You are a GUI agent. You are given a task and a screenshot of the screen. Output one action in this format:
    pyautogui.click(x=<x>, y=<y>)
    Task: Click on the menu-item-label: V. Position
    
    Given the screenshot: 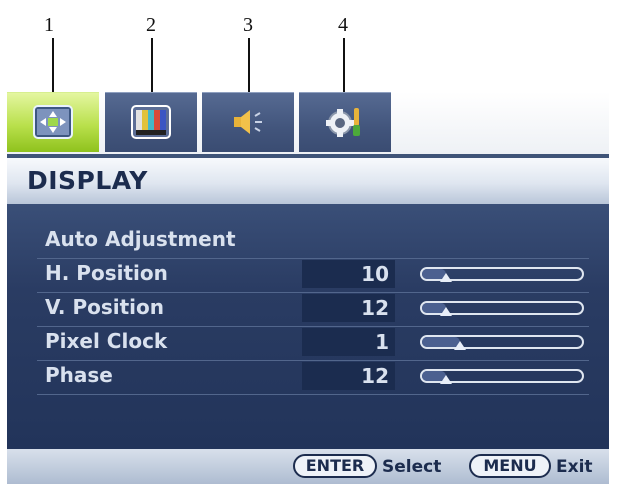 What is the action you would take?
    pyautogui.click(x=105, y=307)
    